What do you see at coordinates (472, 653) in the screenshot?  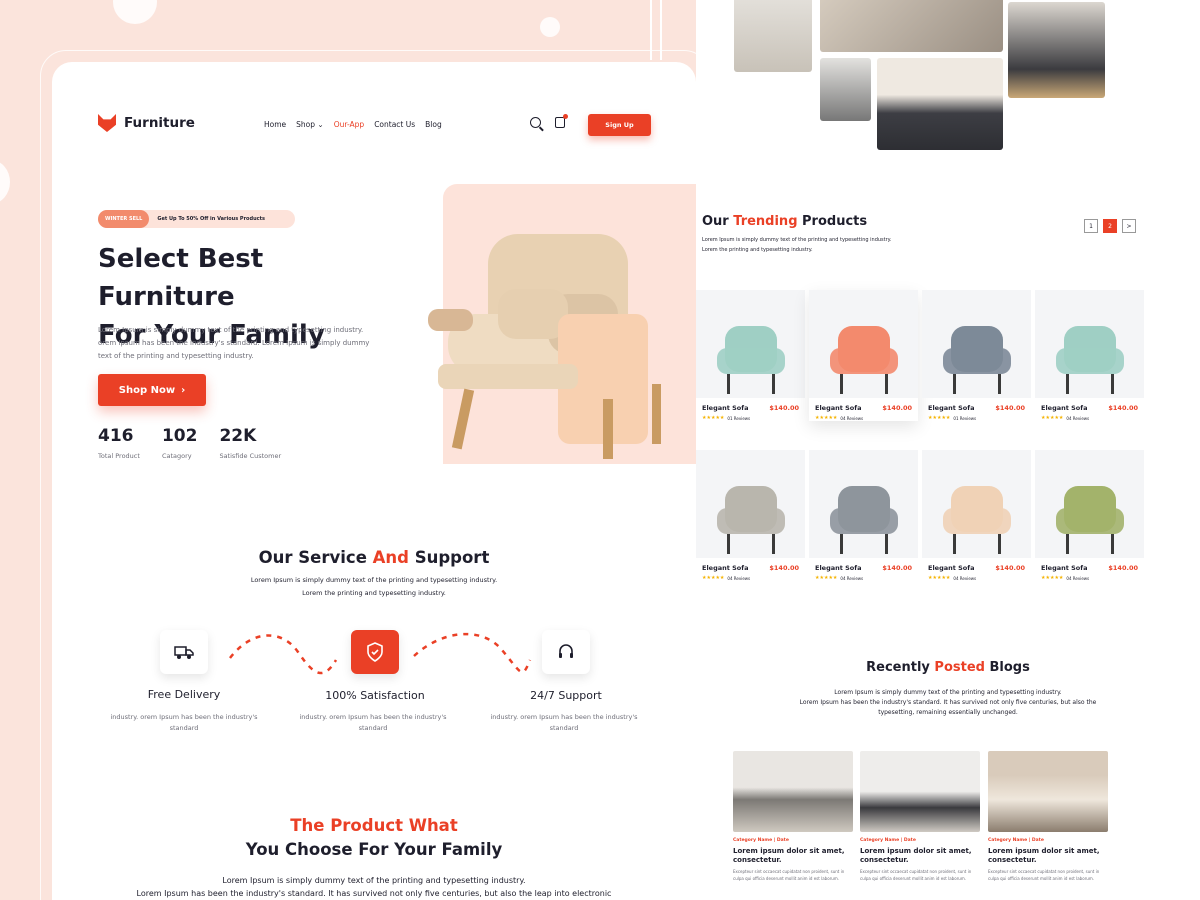 I see `dashed-connector` at bounding box center [472, 653].